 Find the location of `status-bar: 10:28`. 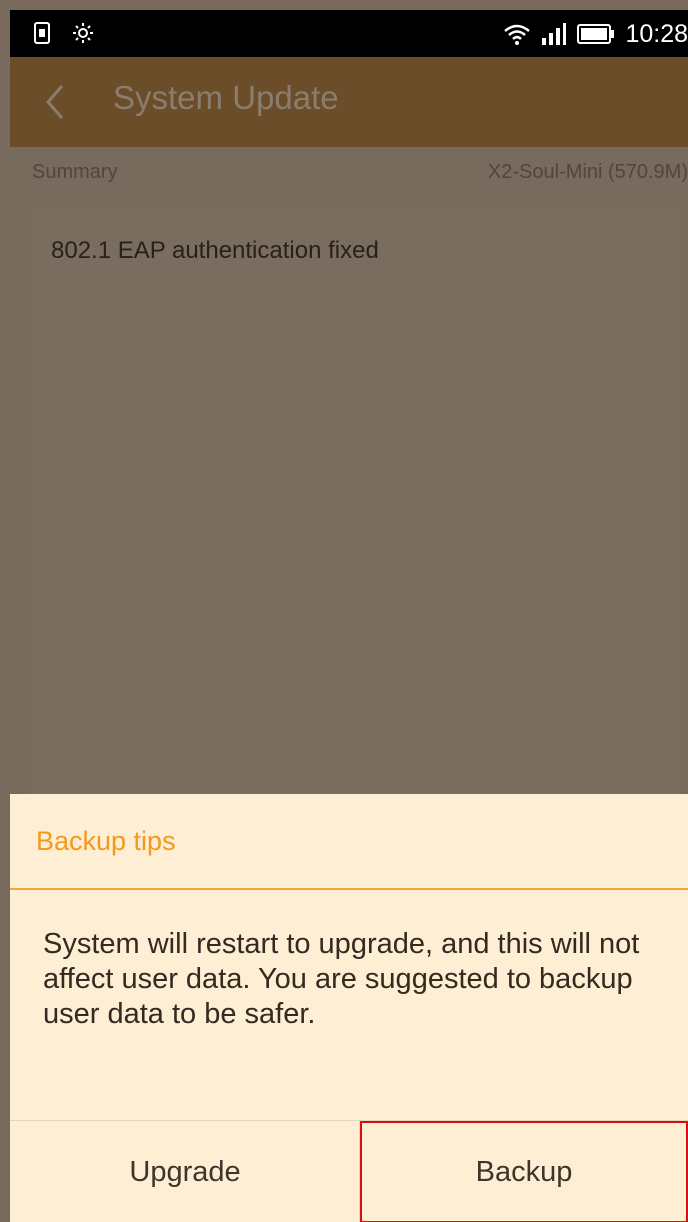

status-bar: 10:28 is located at coordinates (349, 33).